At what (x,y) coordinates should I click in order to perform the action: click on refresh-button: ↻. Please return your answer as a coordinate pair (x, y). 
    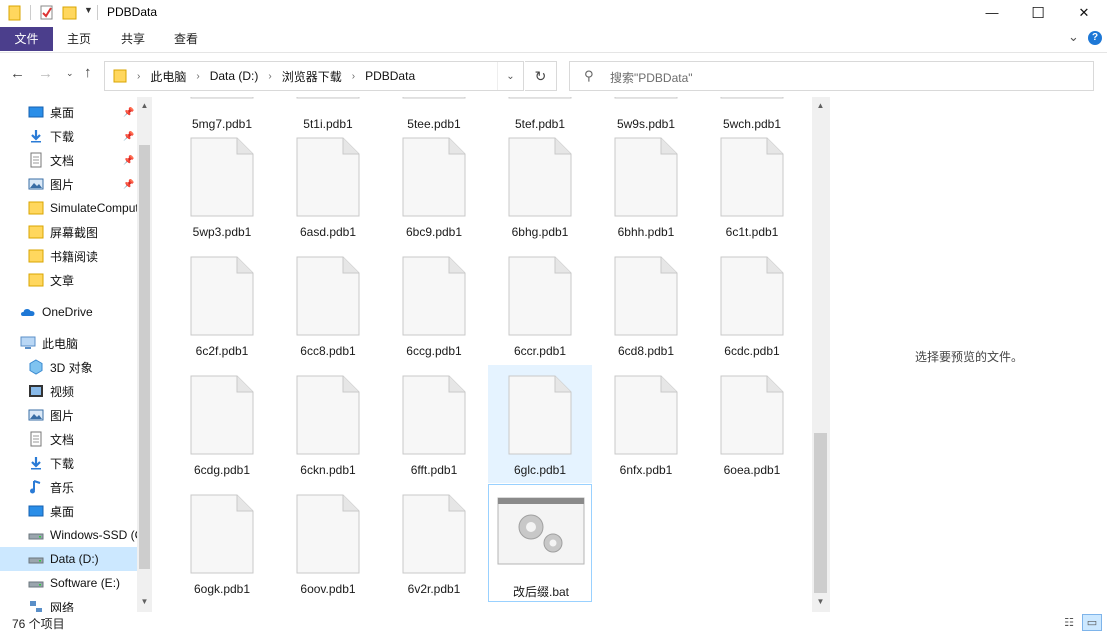
    Looking at the image, I should click on (541, 76).